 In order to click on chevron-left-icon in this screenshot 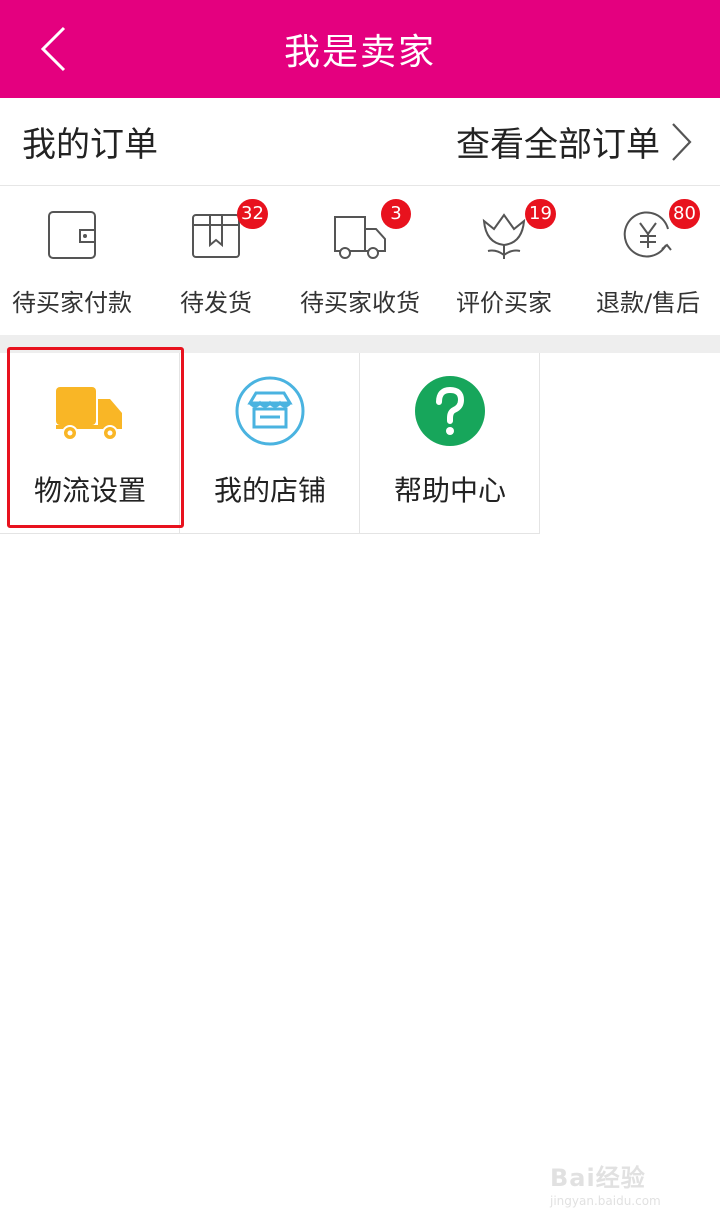, I will do `click(53, 49)`.